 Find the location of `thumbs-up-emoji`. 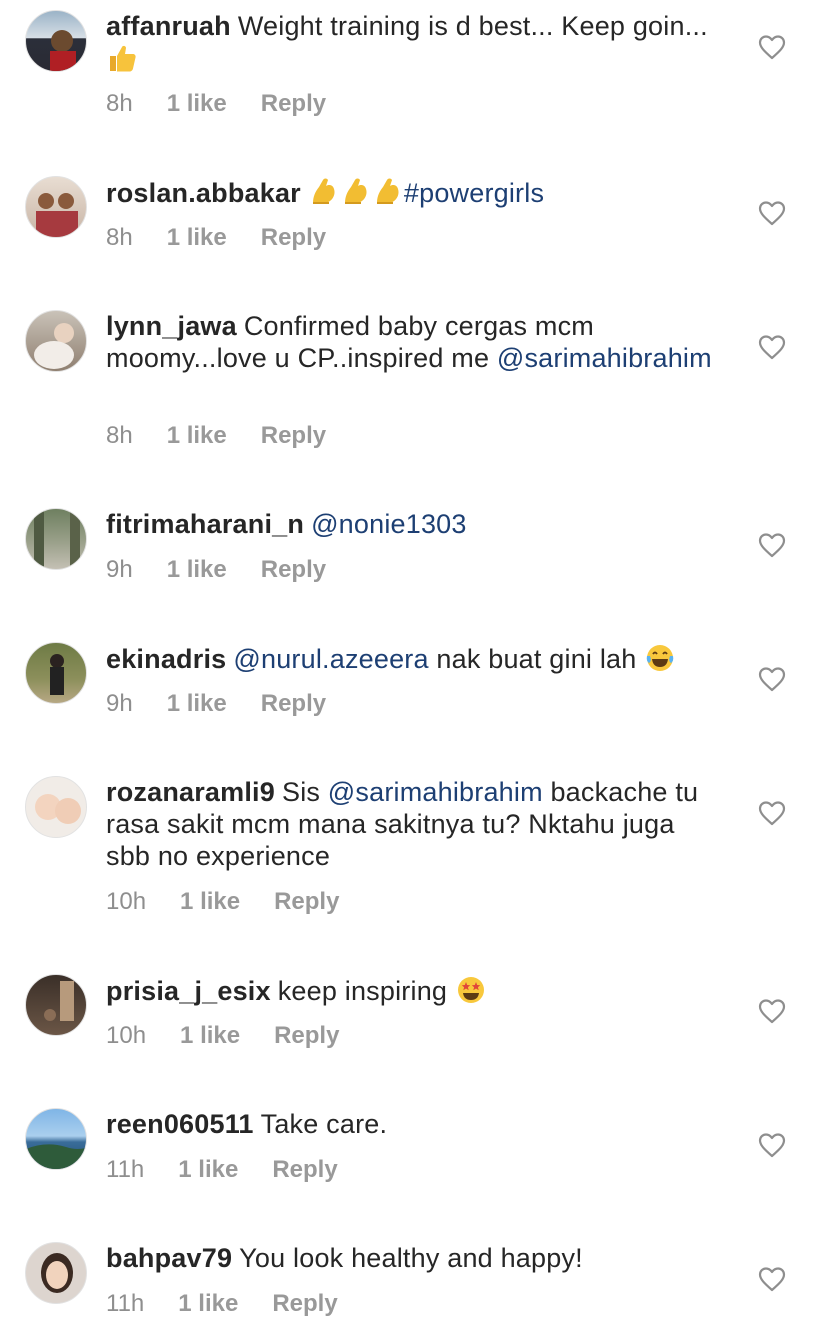

thumbs-up-emoji is located at coordinates (122, 58).